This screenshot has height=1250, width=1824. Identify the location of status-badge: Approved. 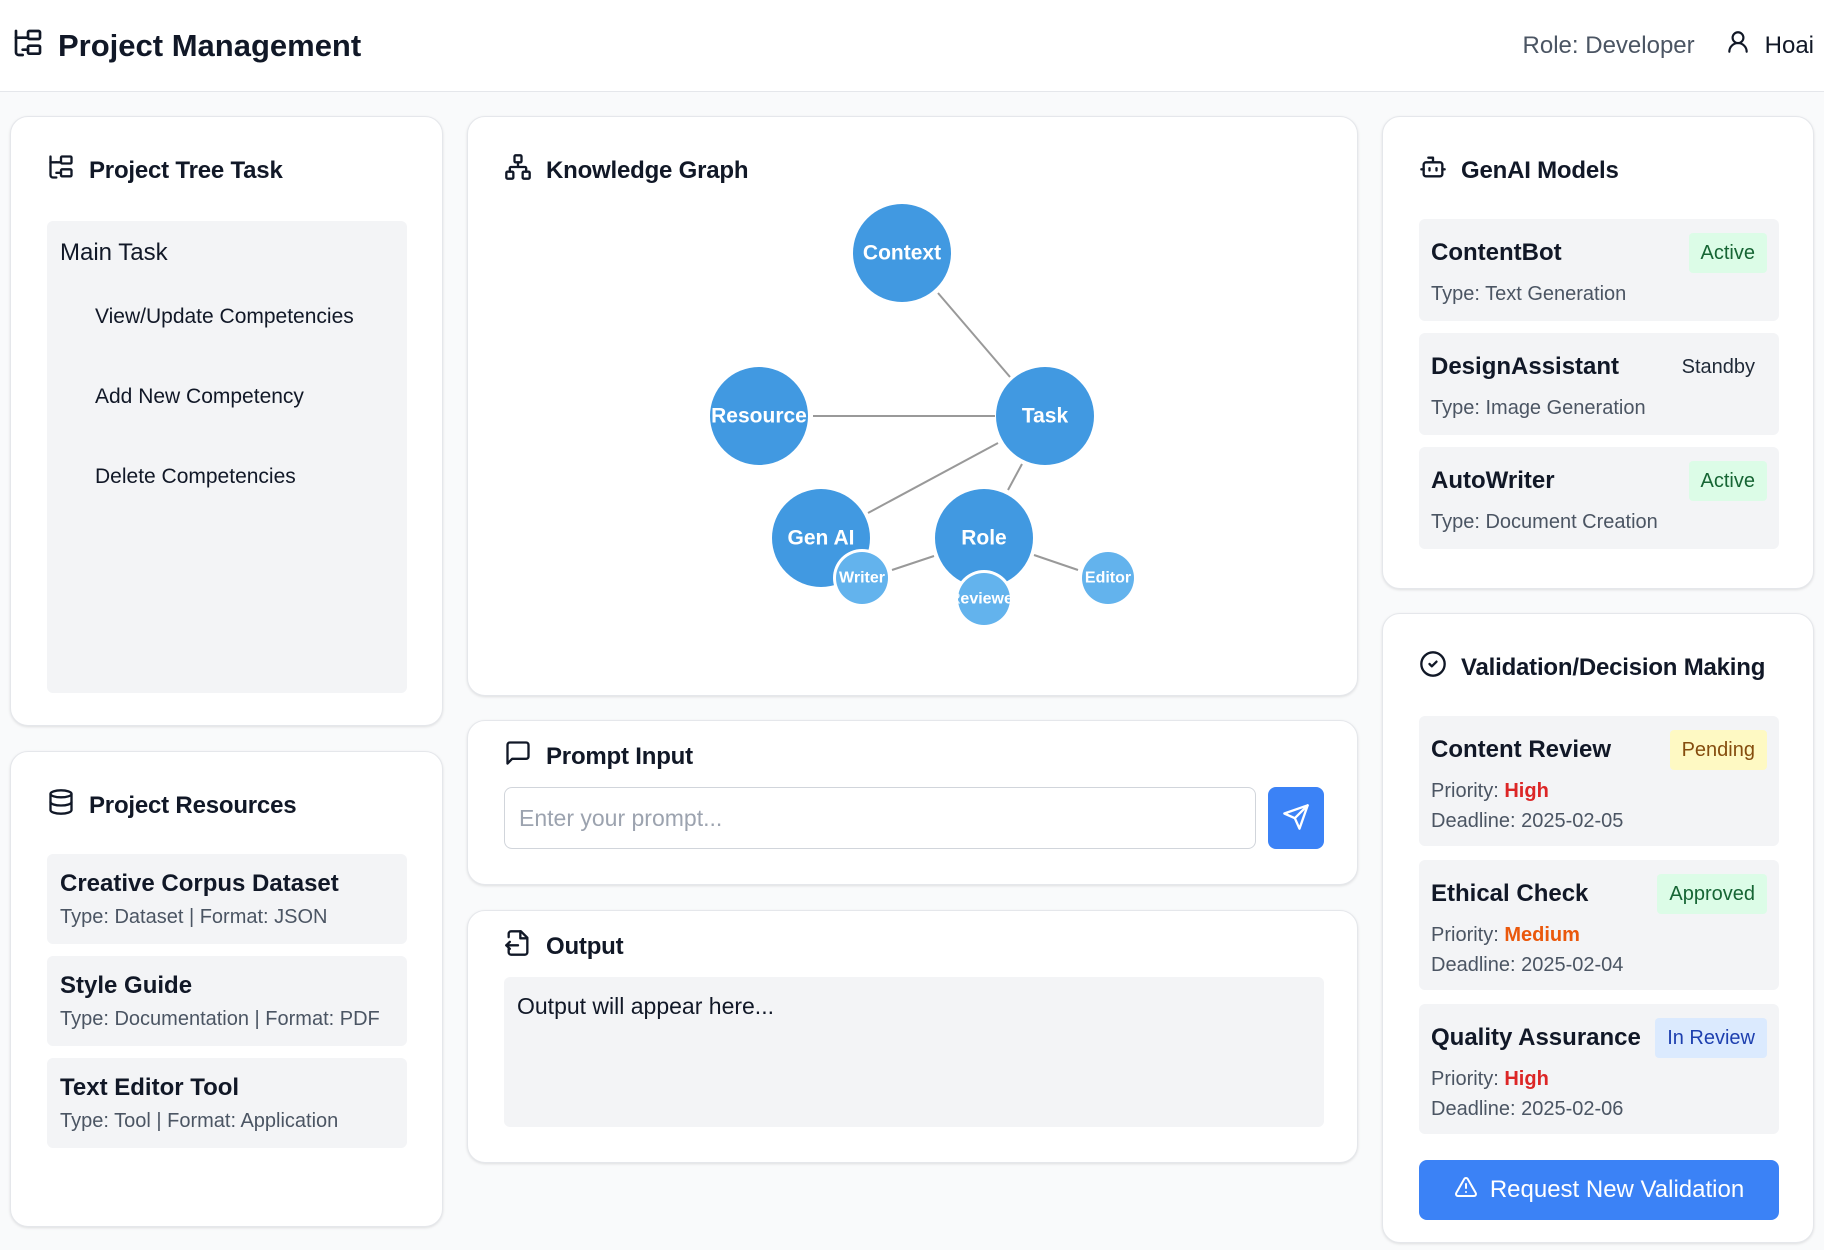
(1712, 894).